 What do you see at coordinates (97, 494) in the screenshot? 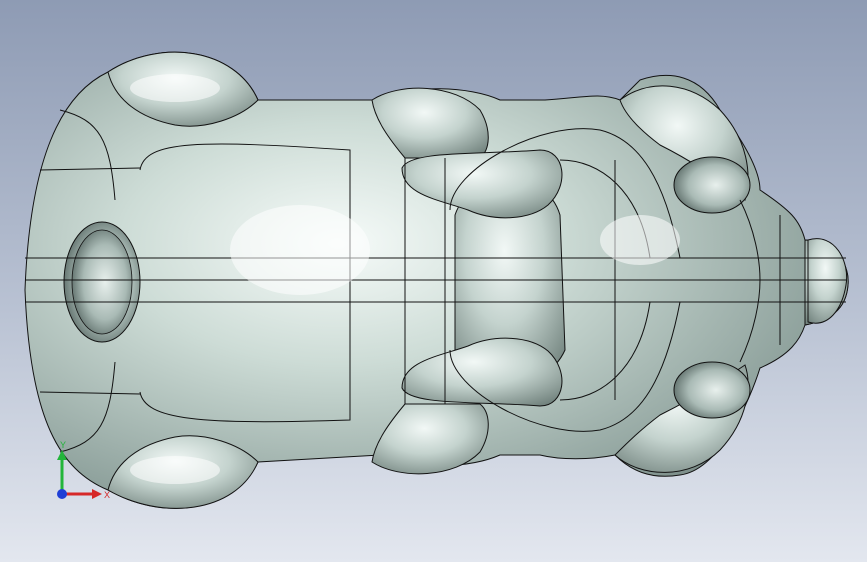
I see `x-axis-head` at bounding box center [97, 494].